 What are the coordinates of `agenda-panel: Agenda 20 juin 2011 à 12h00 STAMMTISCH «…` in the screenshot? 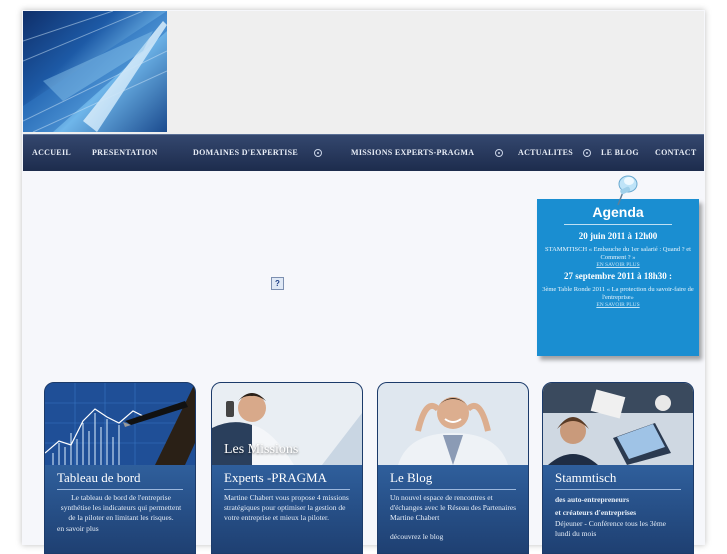 It's located at (618, 277).